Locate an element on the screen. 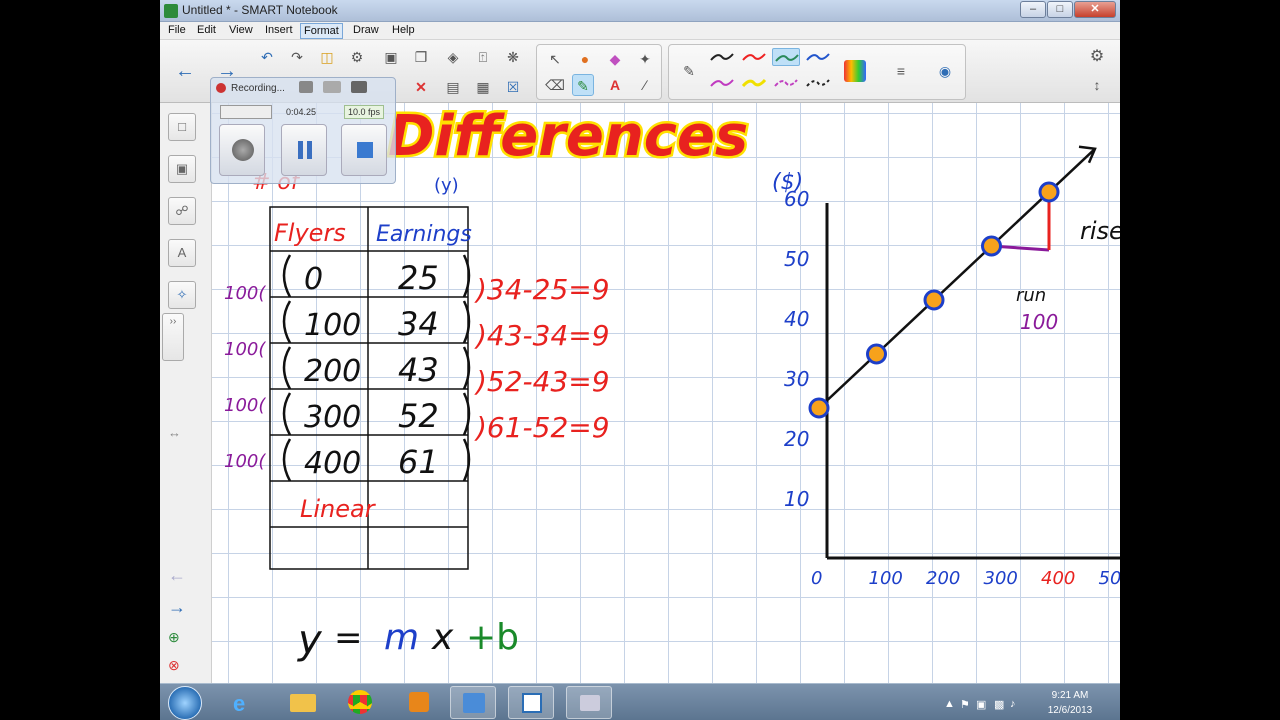 The image size is (1280, 720). x-tick-label: 100 is located at coordinates (886, 578).